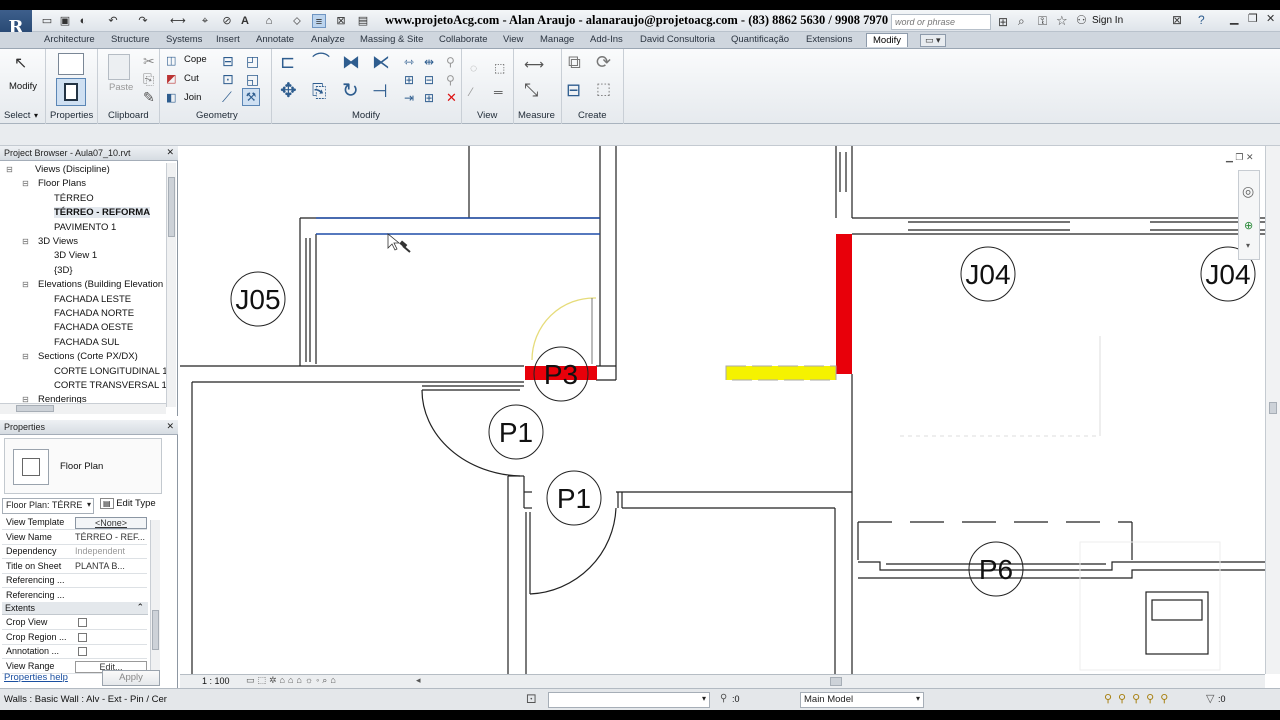 This screenshot has width=1280, height=720. What do you see at coordinates (463, 39) in the screenshot?
I see `tab-collaborate: Collaborate` at bounding box center [463, 39].